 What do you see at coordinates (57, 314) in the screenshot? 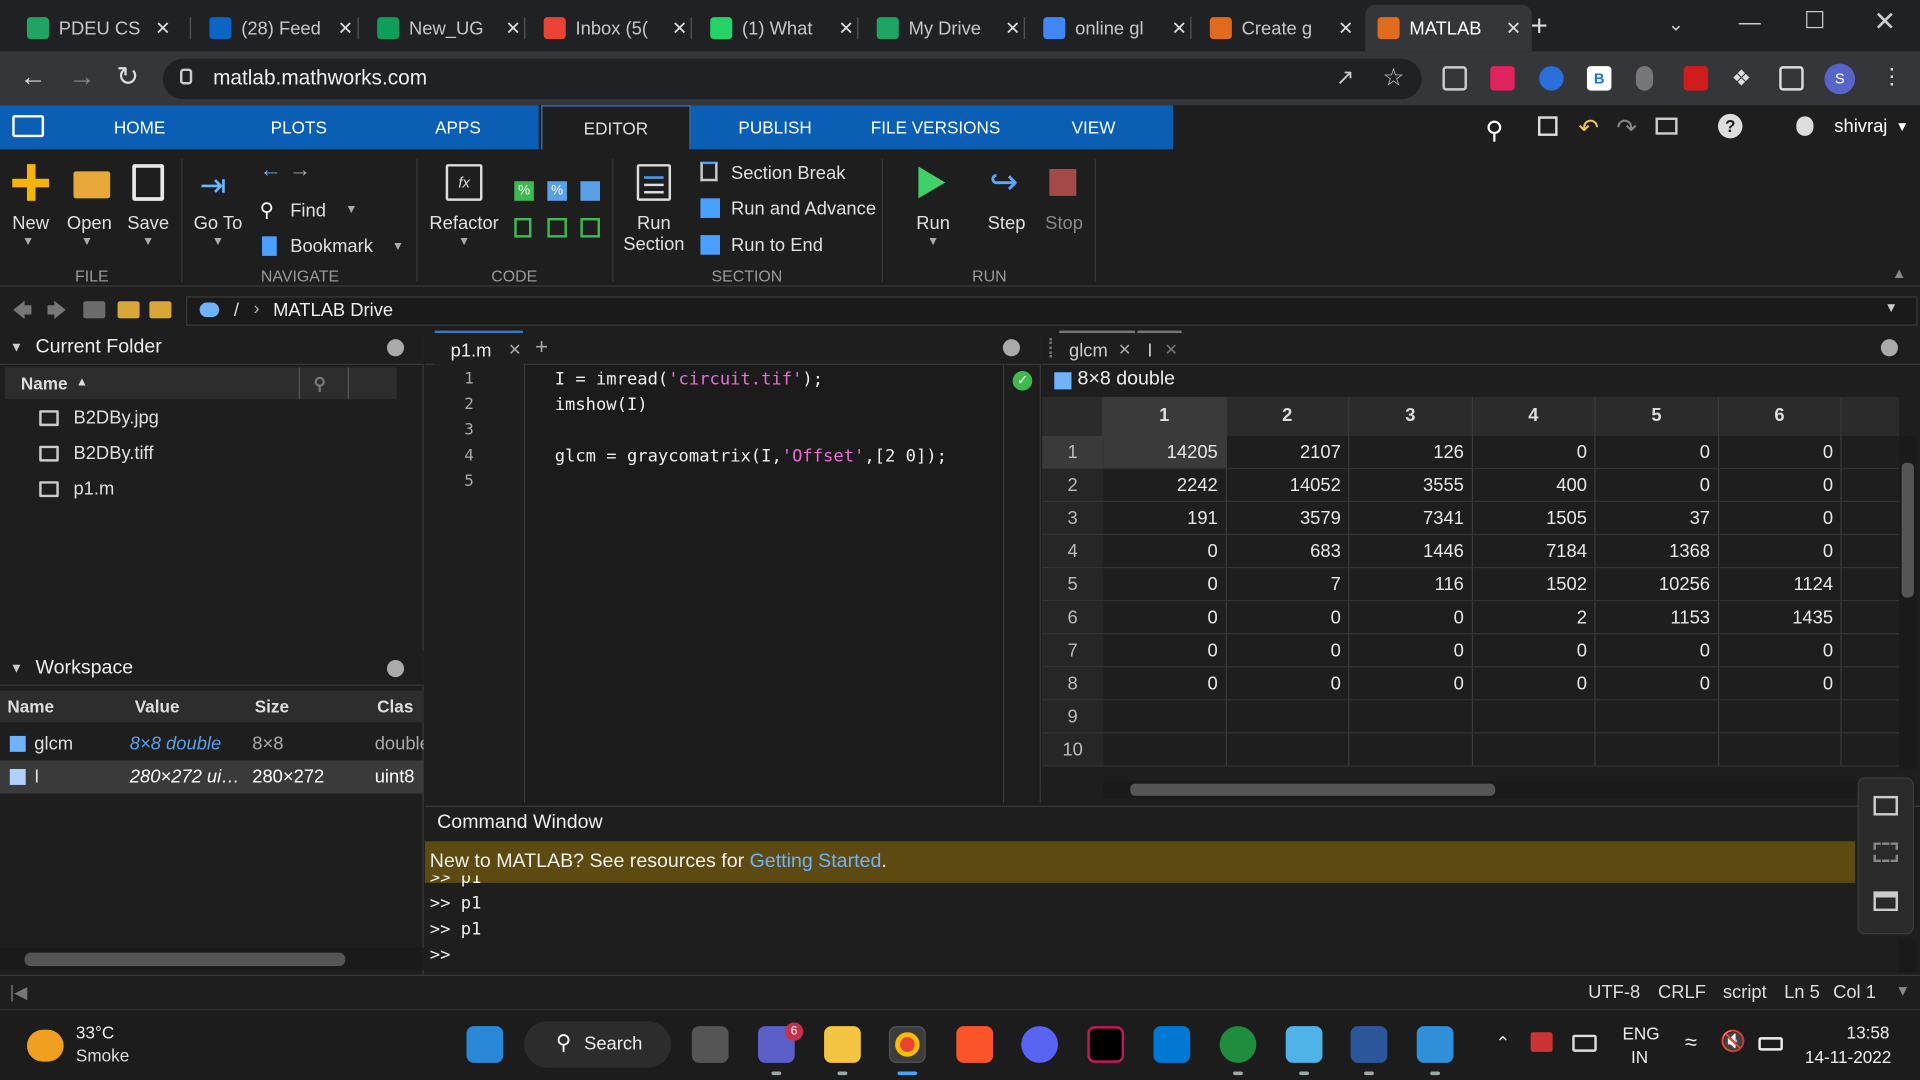
I see `path-forward-icon: 🡆` at bounding box center [57, 314].